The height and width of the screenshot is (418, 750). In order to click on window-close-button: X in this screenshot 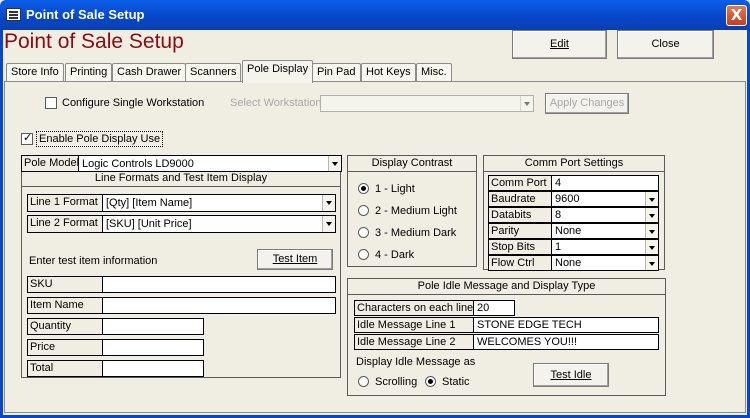, I will do `click(736, 15)`.